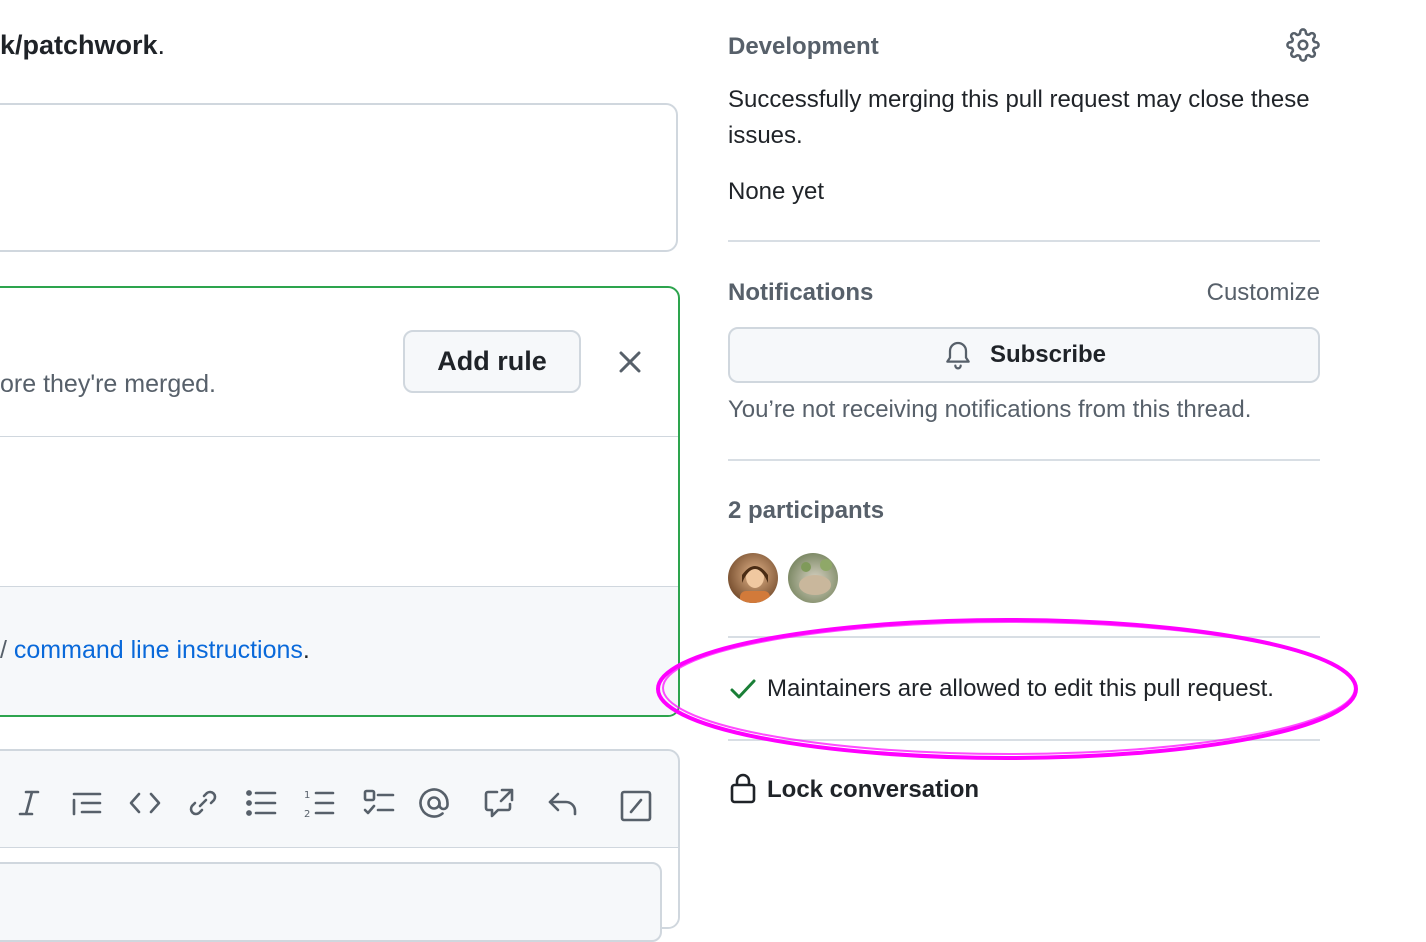 The height and width of the screenshot is (942, 1426). I want to click on subscribe-button: Subscribe, so click(1024, 355).